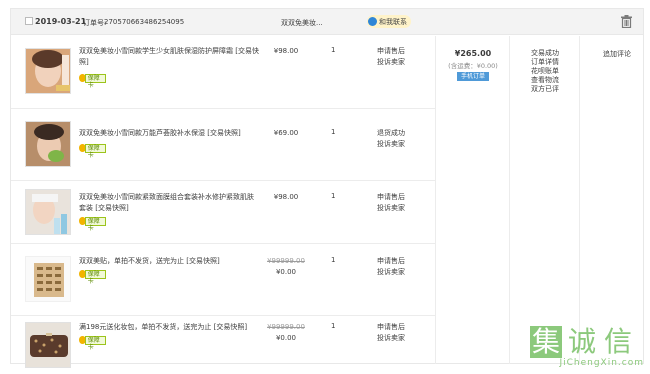 The height and width of the screenshot is (374, 650). I want to click on mutual-review-status: 双方已评, so click(545, 89).